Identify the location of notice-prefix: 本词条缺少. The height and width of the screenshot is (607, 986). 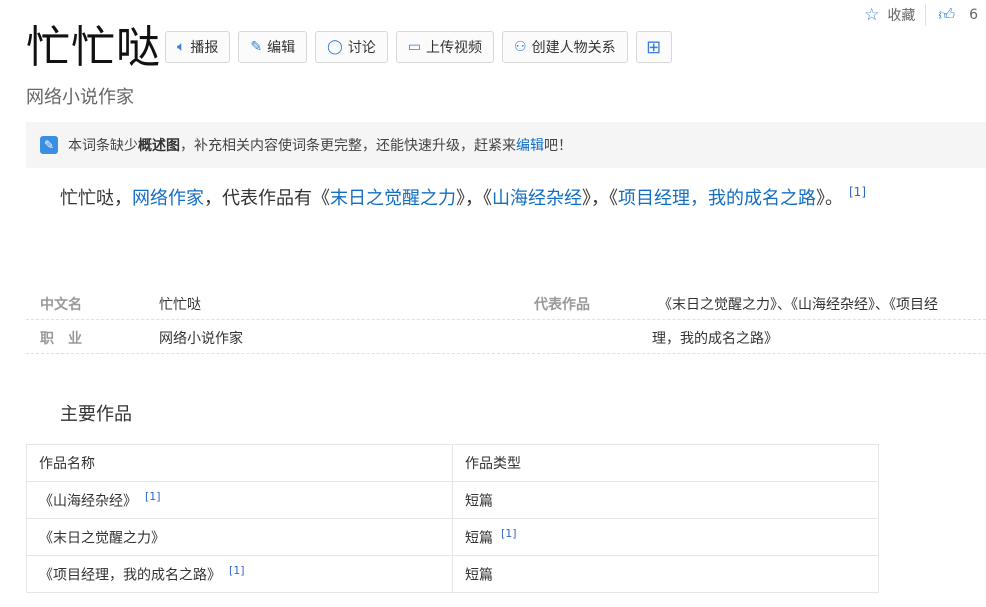
(103, 146).